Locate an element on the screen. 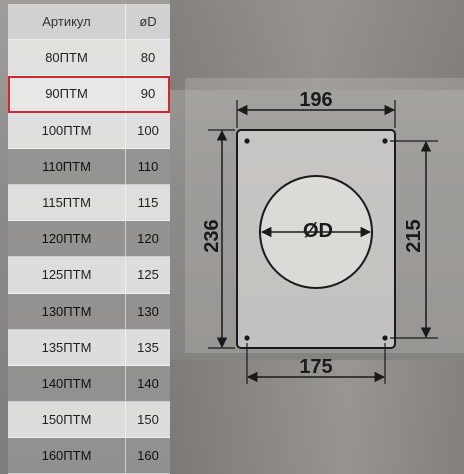 This screenshot has height=474, width=464. bottom-dimension-label: 175 is located at coordinates (315, 367).